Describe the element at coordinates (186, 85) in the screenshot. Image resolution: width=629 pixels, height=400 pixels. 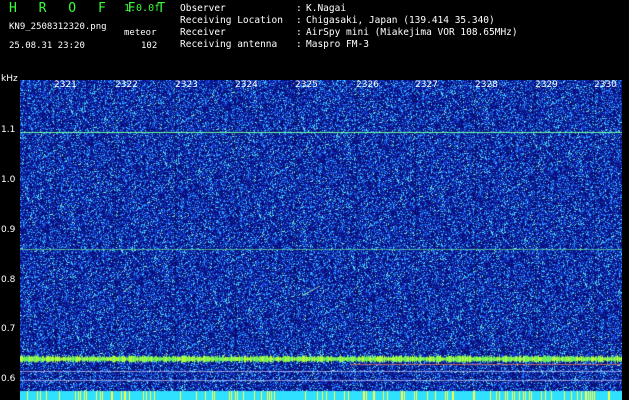
I see `x-tick-2323: 2323` at that location.